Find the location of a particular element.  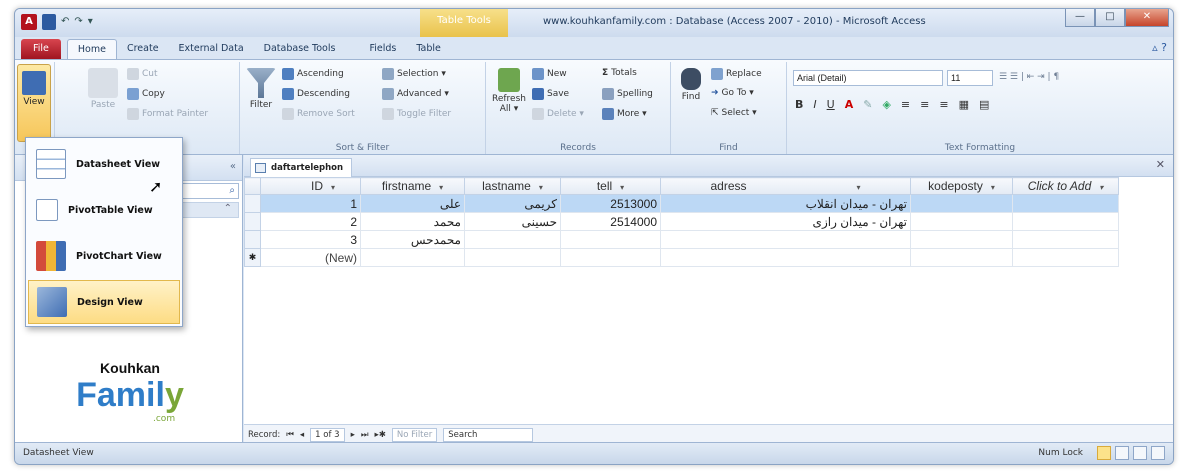

new-record-nav-icon: ▸✱ is located at coordinates (380, 435).